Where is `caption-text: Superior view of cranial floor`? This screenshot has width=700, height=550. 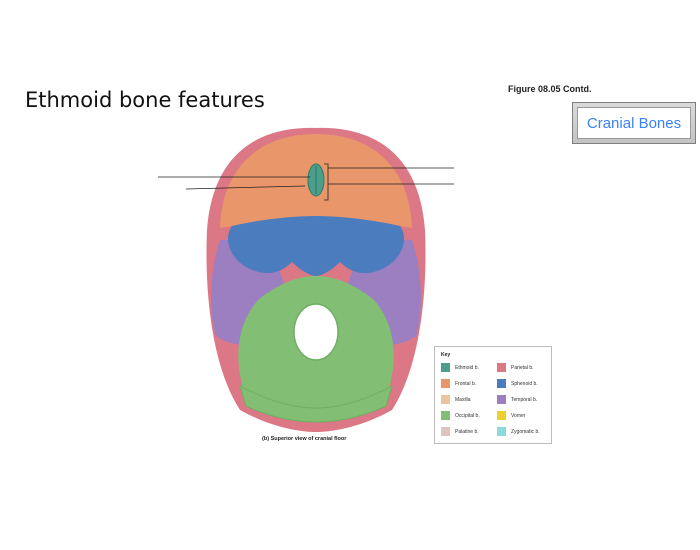
caption-text: Superior view of cranial floor is located at coordinates (308, 439).